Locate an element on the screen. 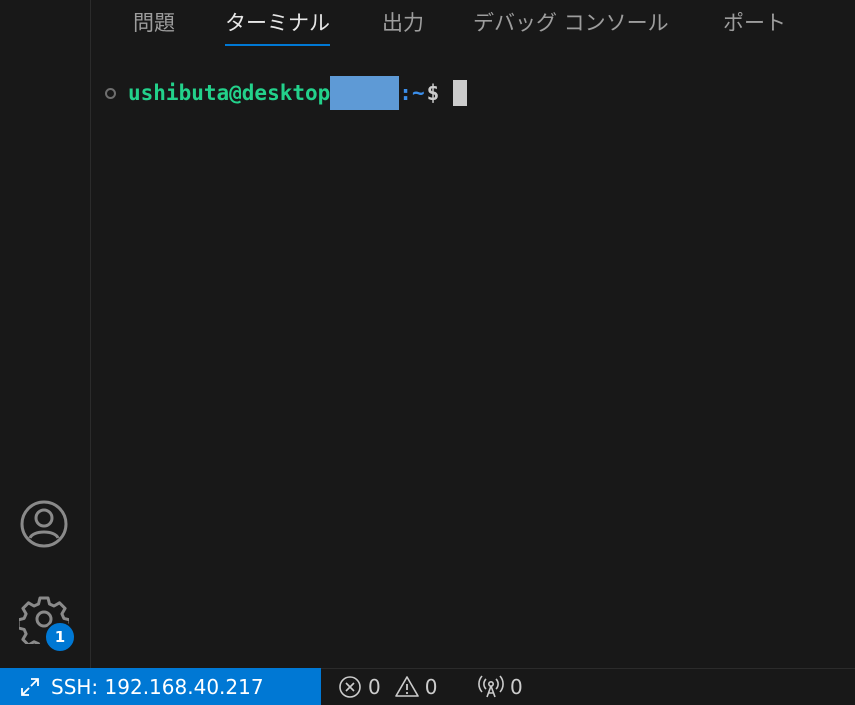 This screenshot has width=855, height=705. terminal-cursor is located at coordinates (460, 93).